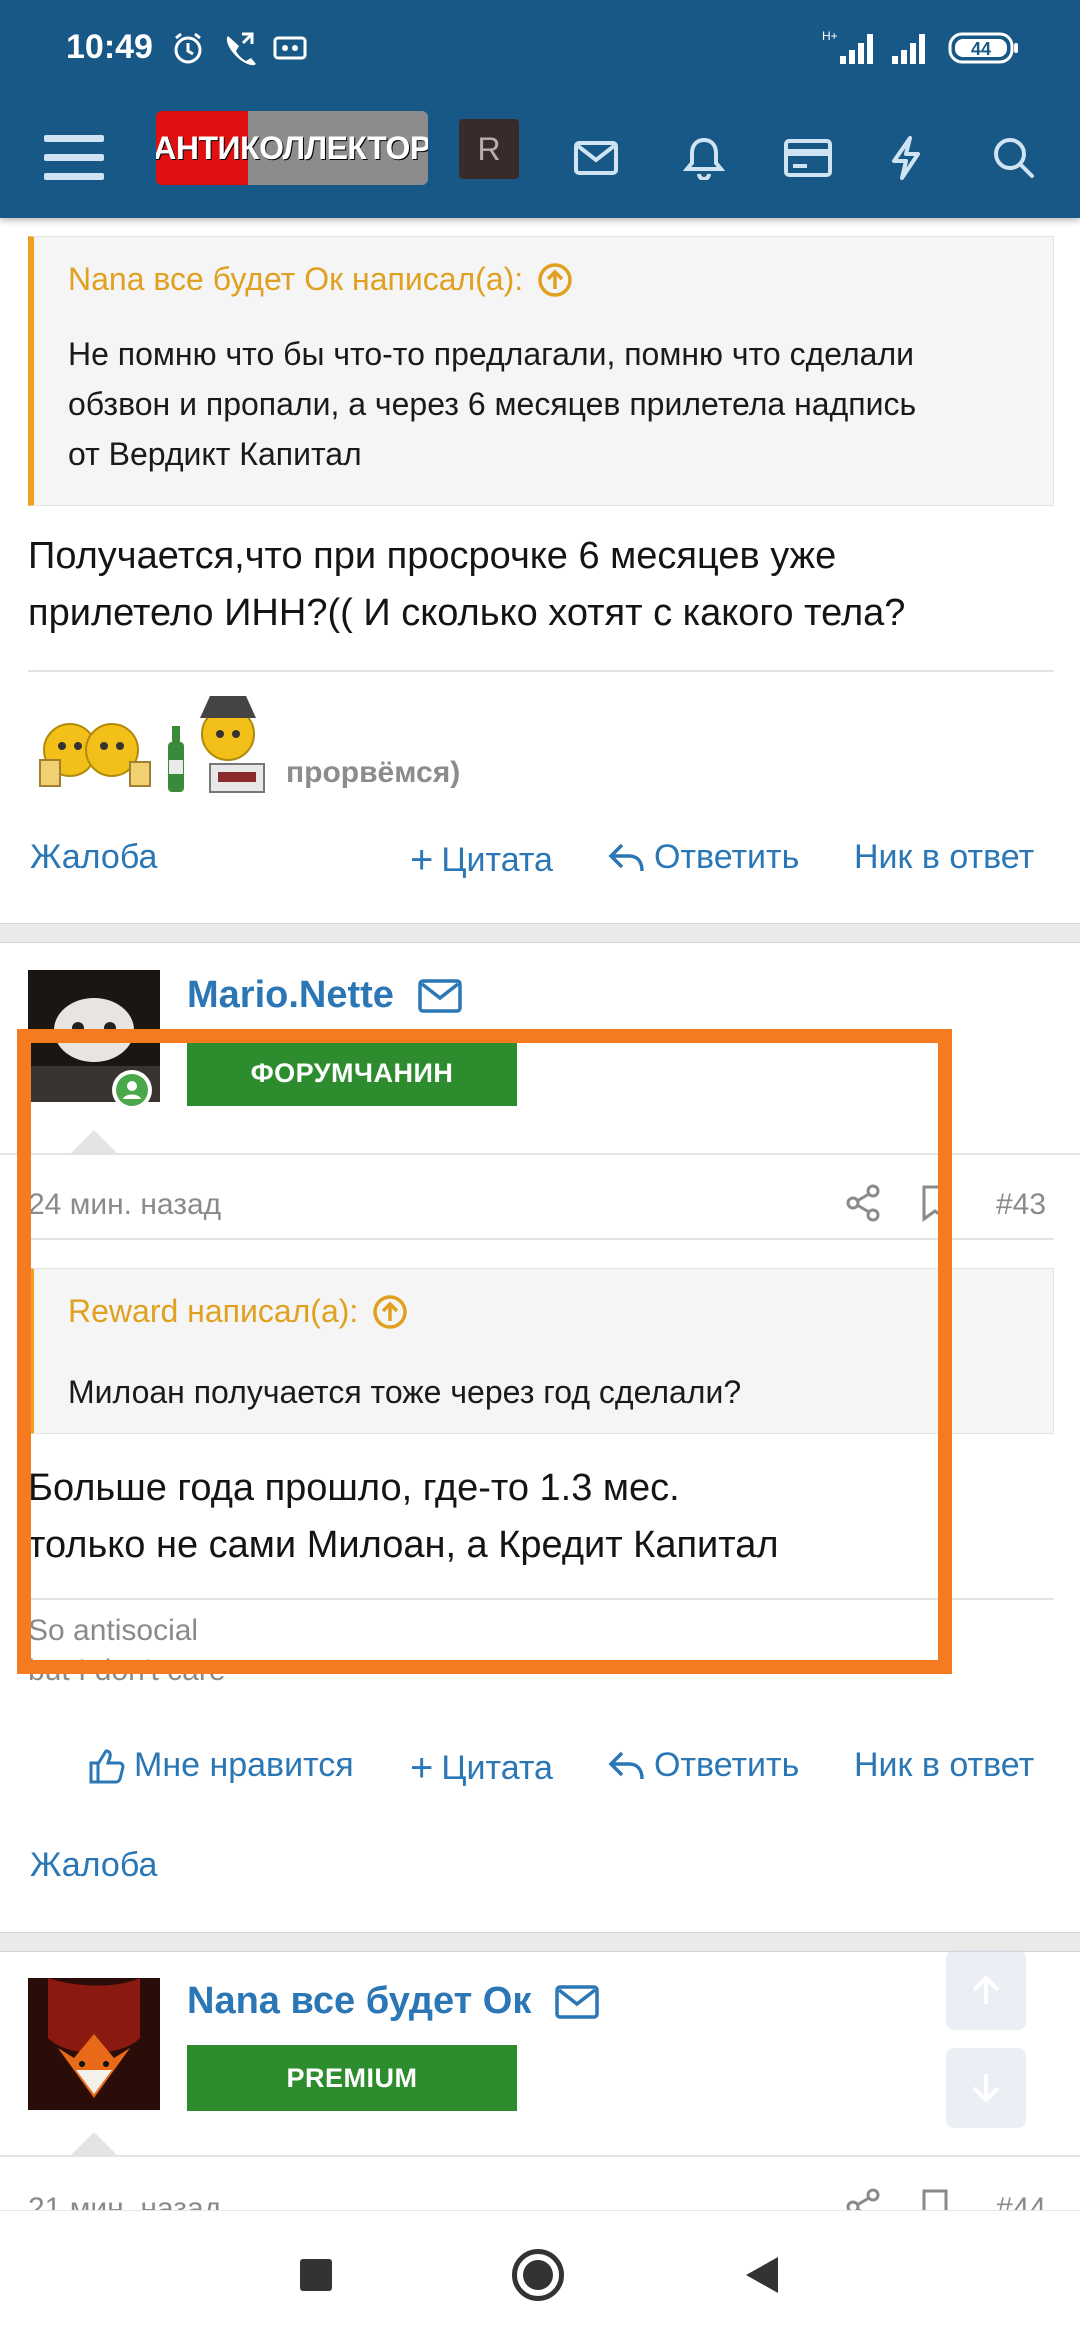  I want to click on menu-icon, so click(74, 158).